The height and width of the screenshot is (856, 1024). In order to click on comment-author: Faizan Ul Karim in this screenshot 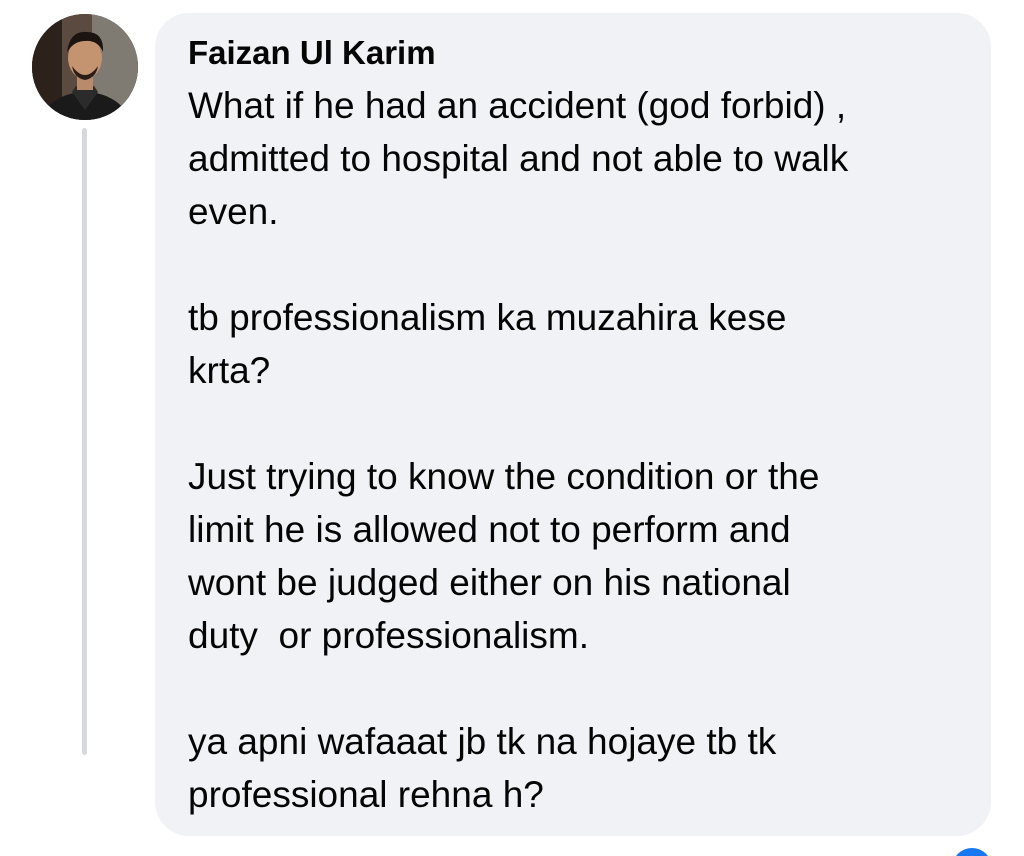, I will do `click(574, 53)`.